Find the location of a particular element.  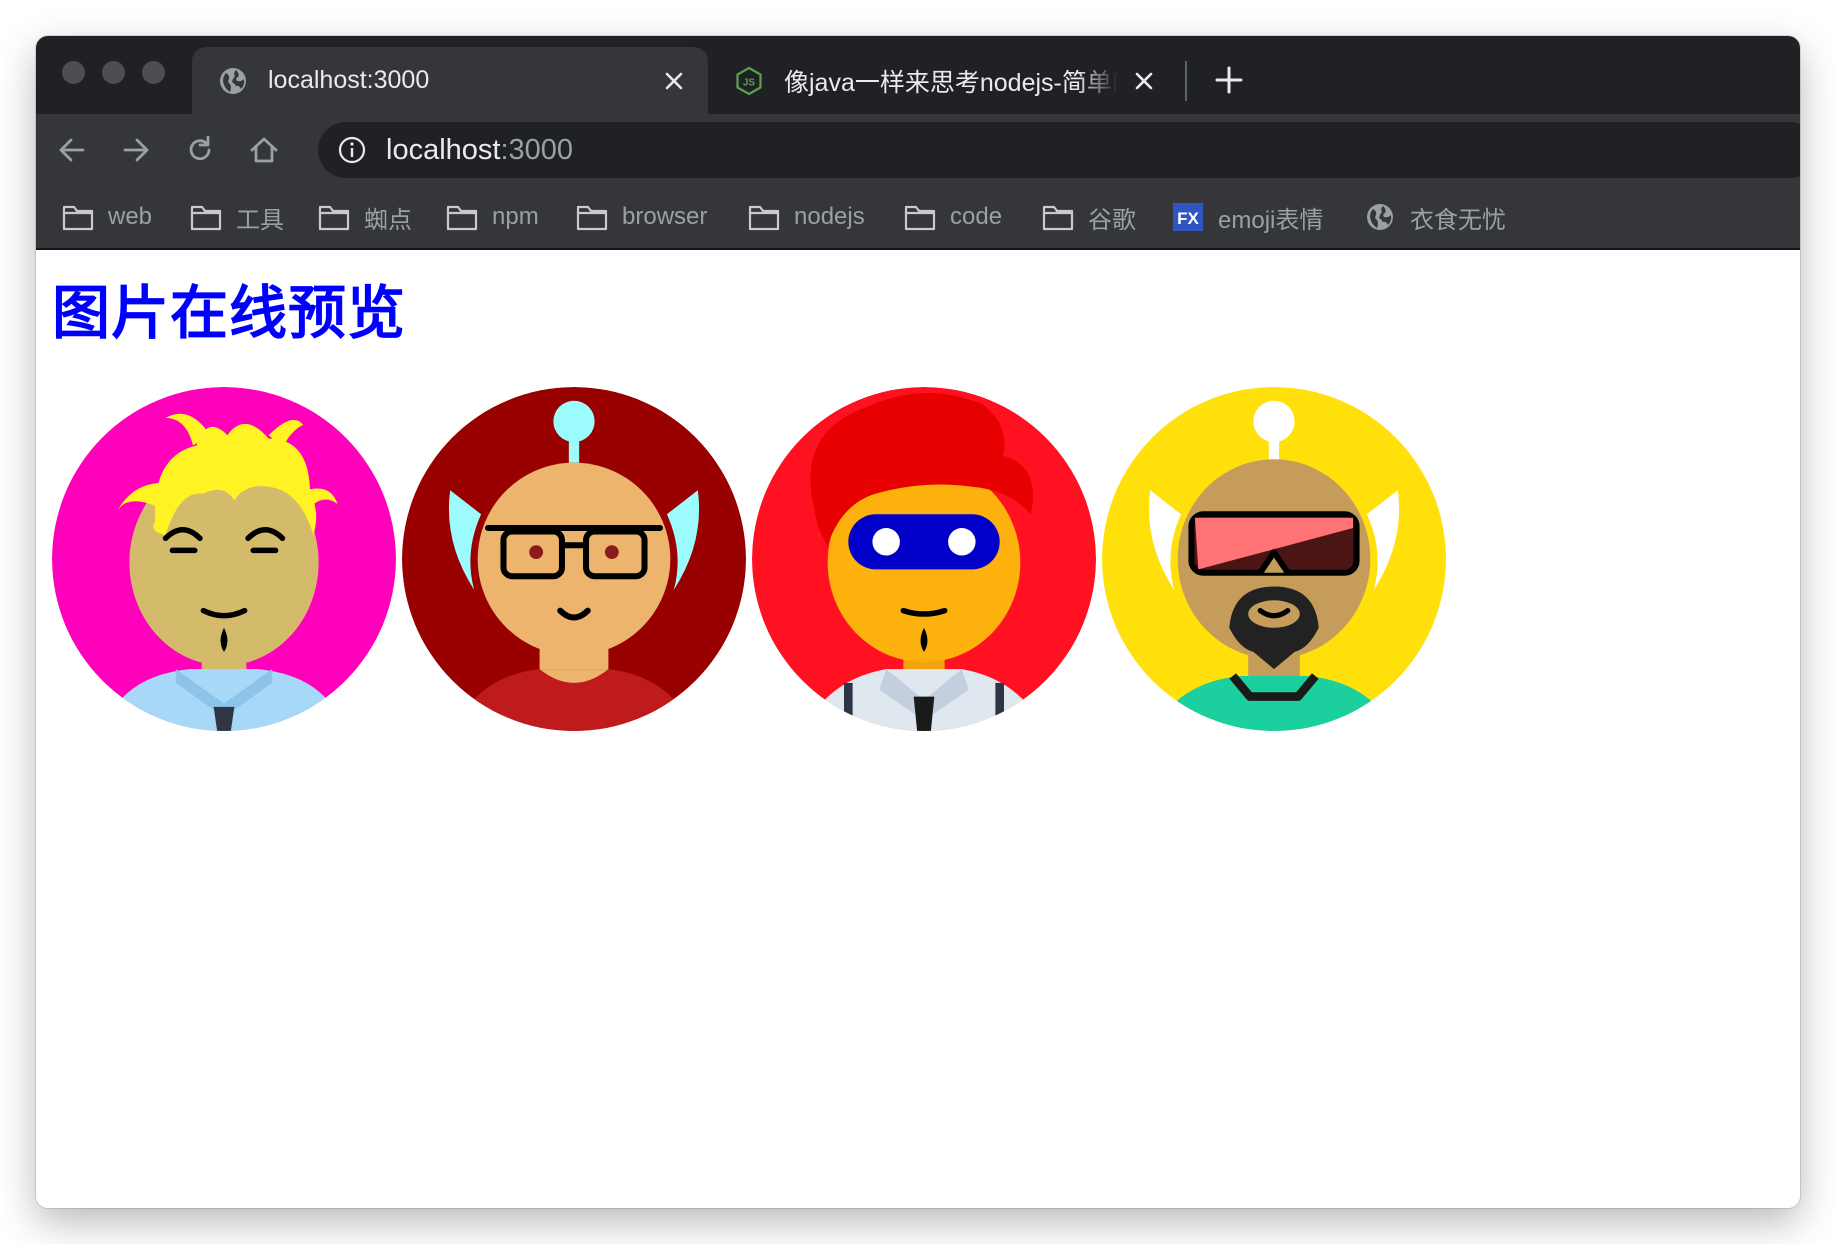

site-info-icon is located at coordinates (352, 150).